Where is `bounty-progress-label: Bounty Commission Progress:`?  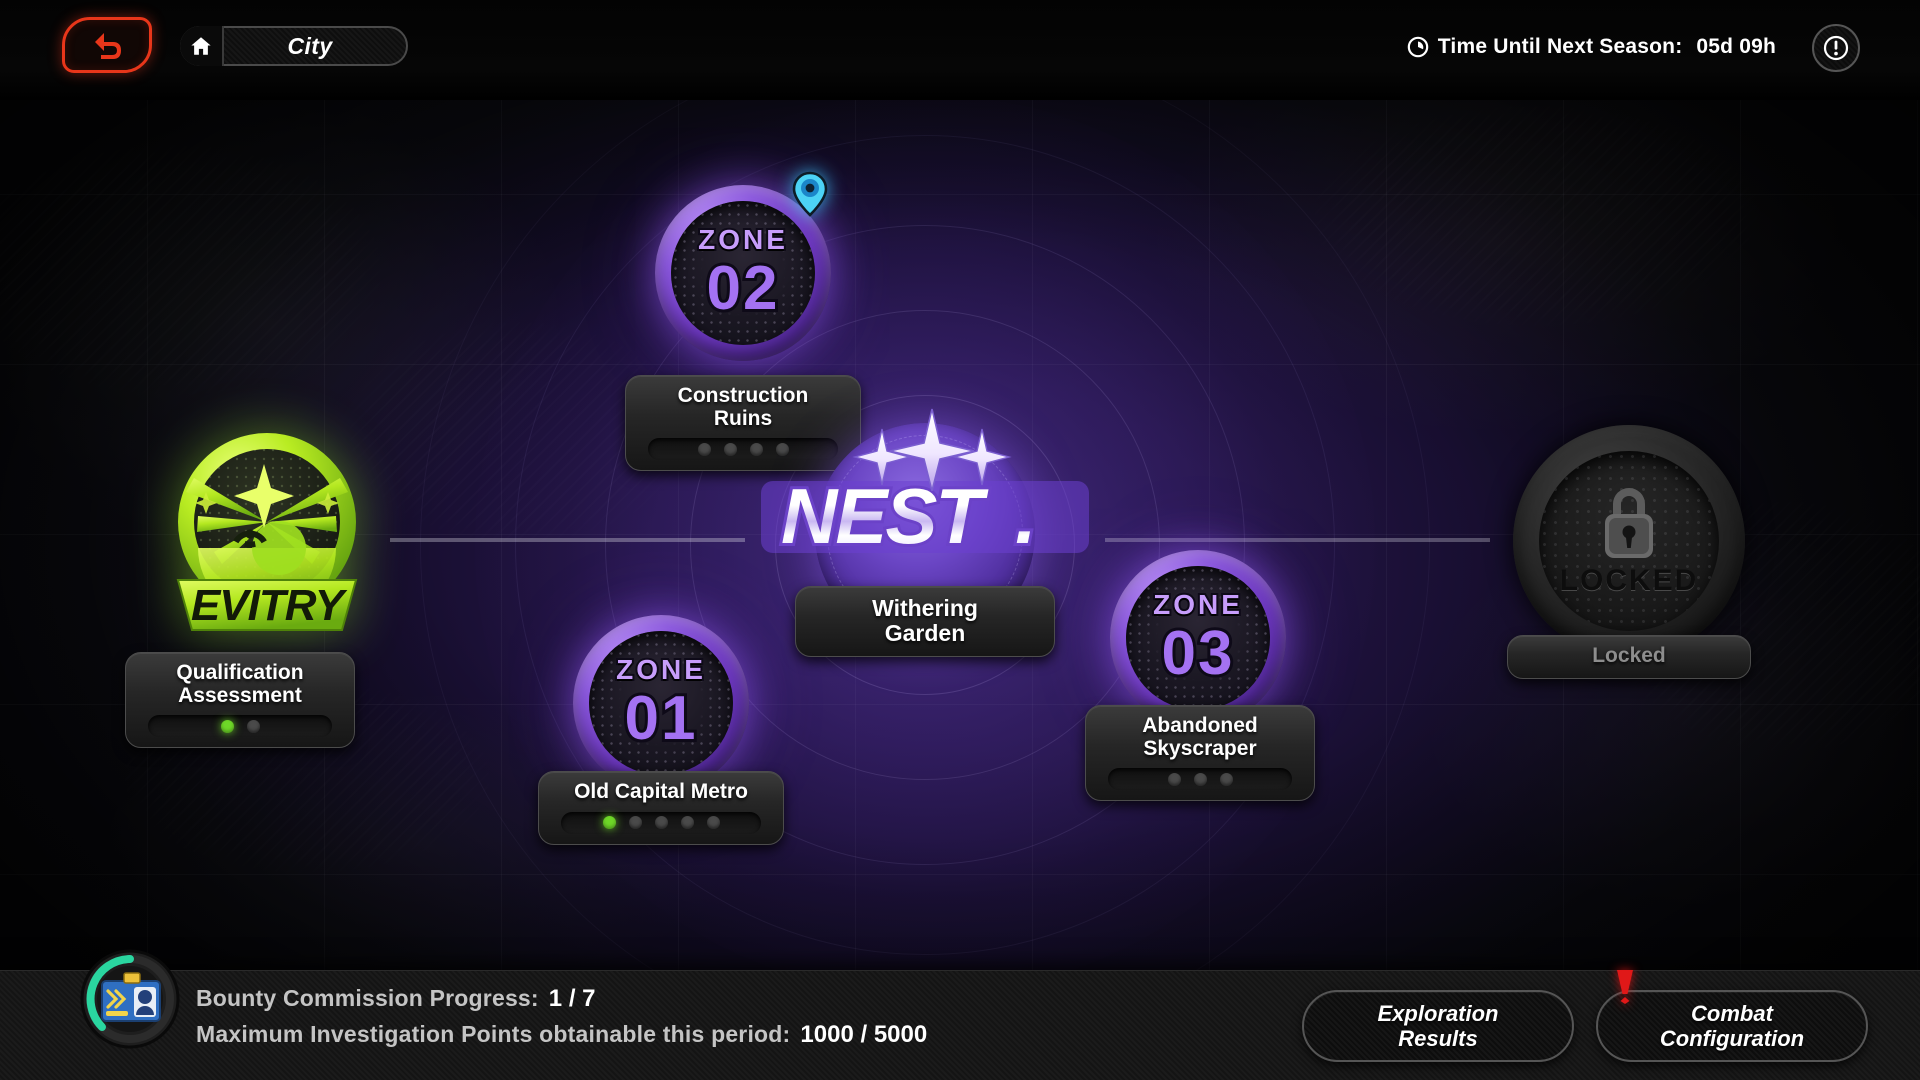
bounty-progress-label: Bounty Commission Progress: is located at coordinates (367, 998).